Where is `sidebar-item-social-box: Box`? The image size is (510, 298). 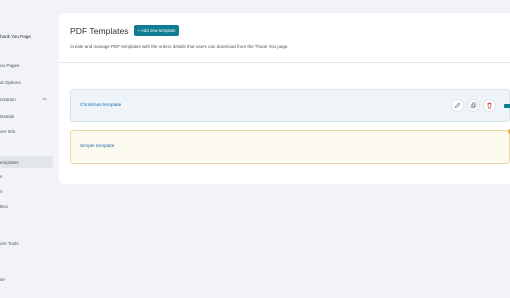 sidebar-item-social-box: Box is located at coordinates (4, 206).